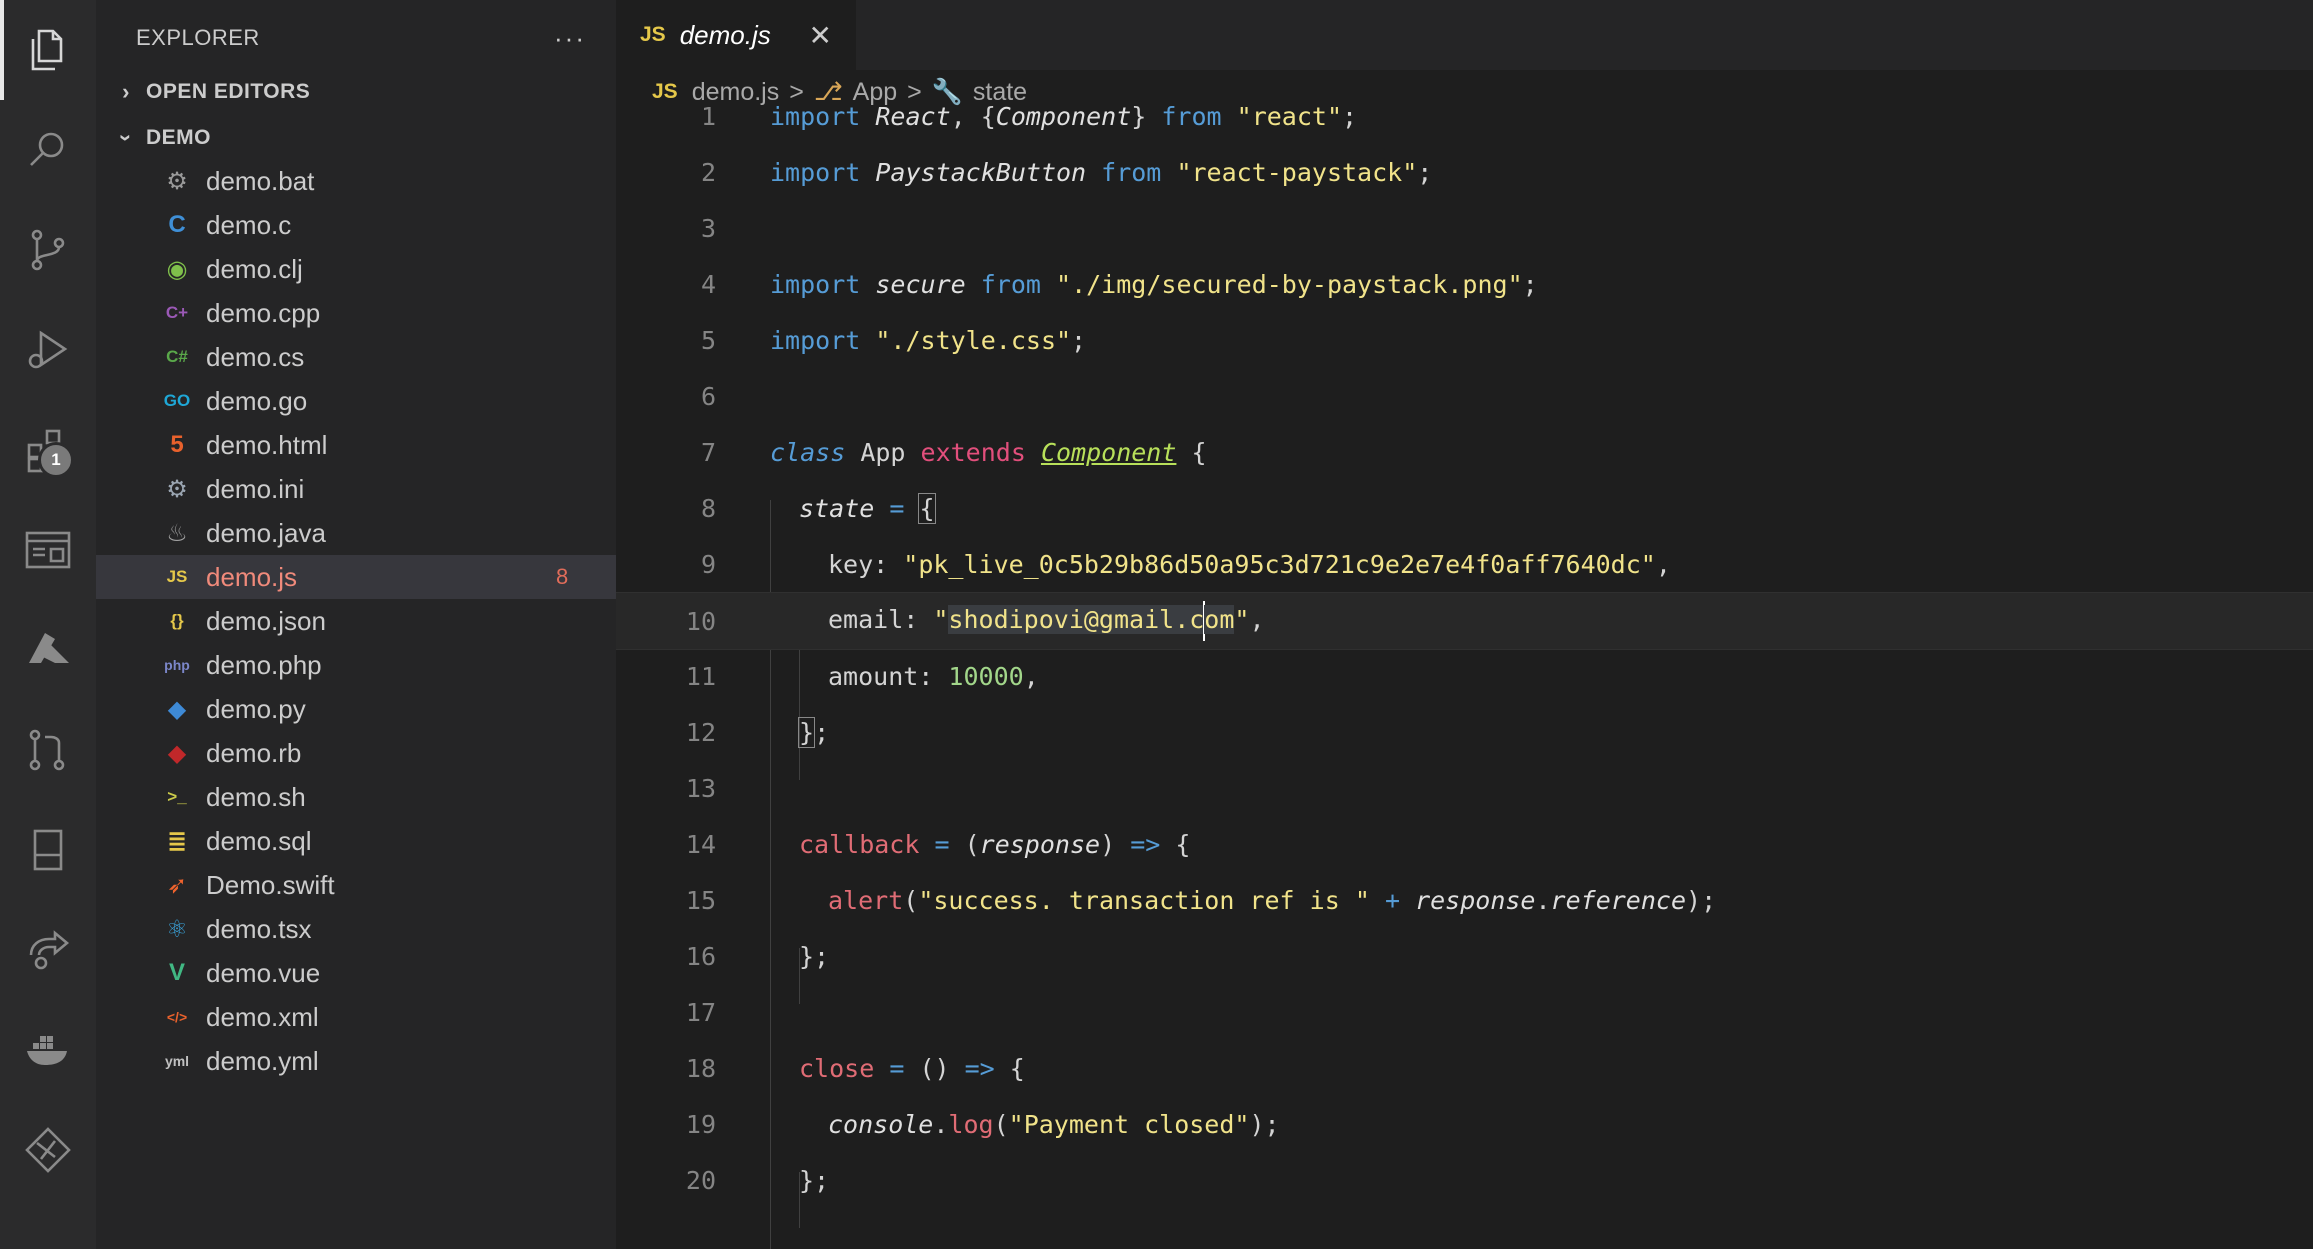 Image resolution: width=2313 pixels, height=1249 pixels. Describe the element at coordinates (366, 138) in the screenshot. I see `folder-section-demo: › DEMO` at that location.